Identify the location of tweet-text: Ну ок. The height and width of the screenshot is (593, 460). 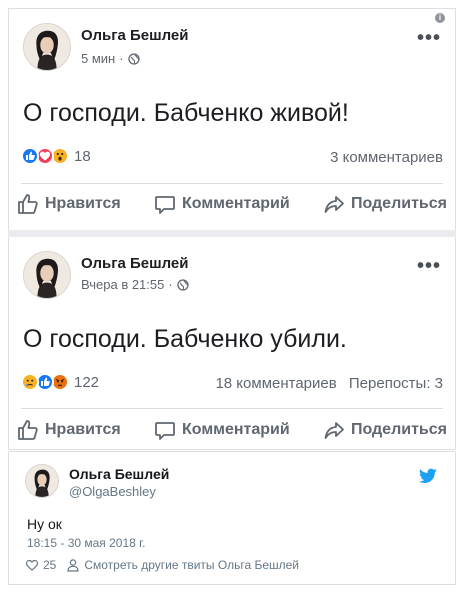
(44, 524).